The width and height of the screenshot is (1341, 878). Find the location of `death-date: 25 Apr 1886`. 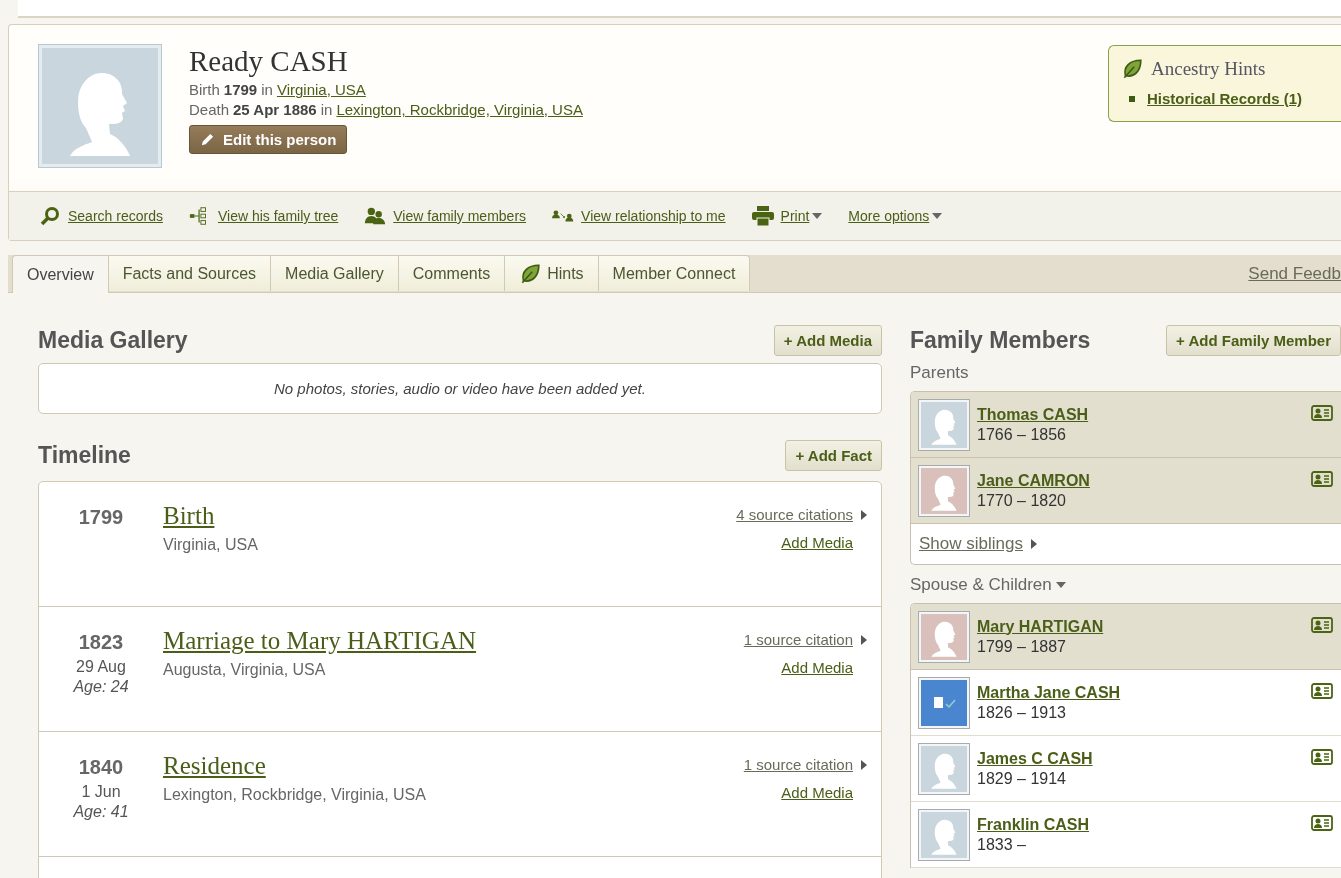

death-date: 25 Apr 1886 is located at coordinates (275, 109).